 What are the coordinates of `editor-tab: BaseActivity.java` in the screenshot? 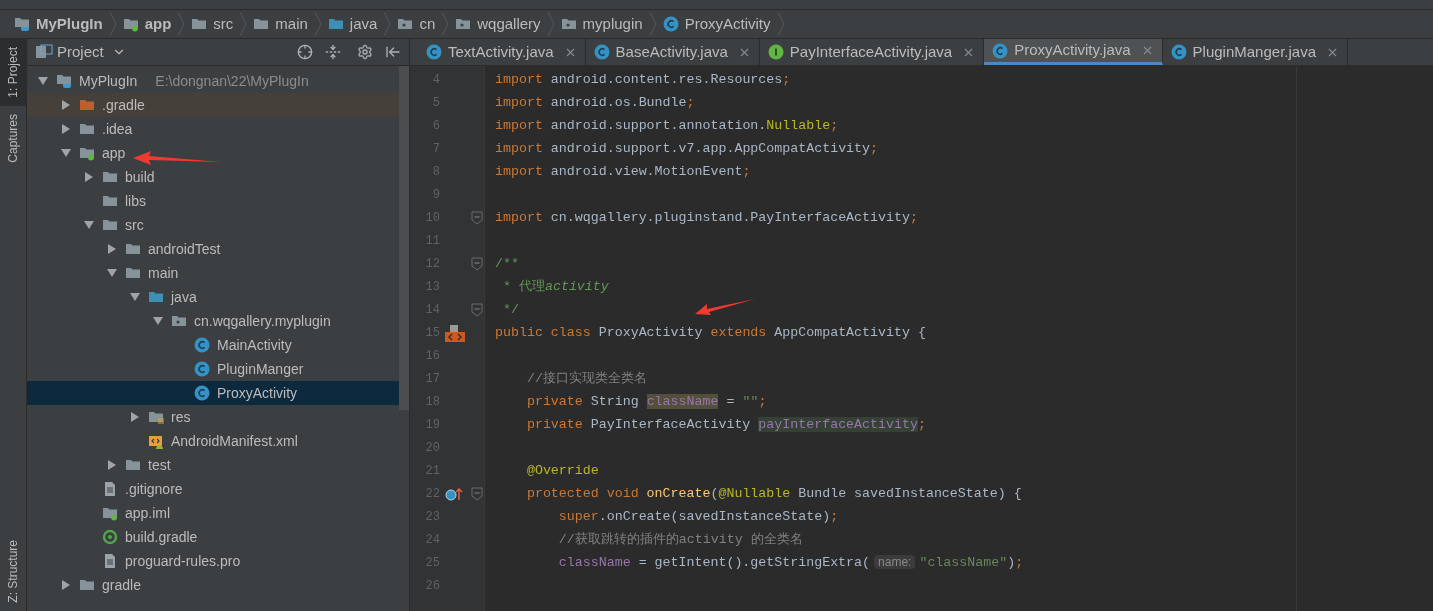 It's located at (672, 52).